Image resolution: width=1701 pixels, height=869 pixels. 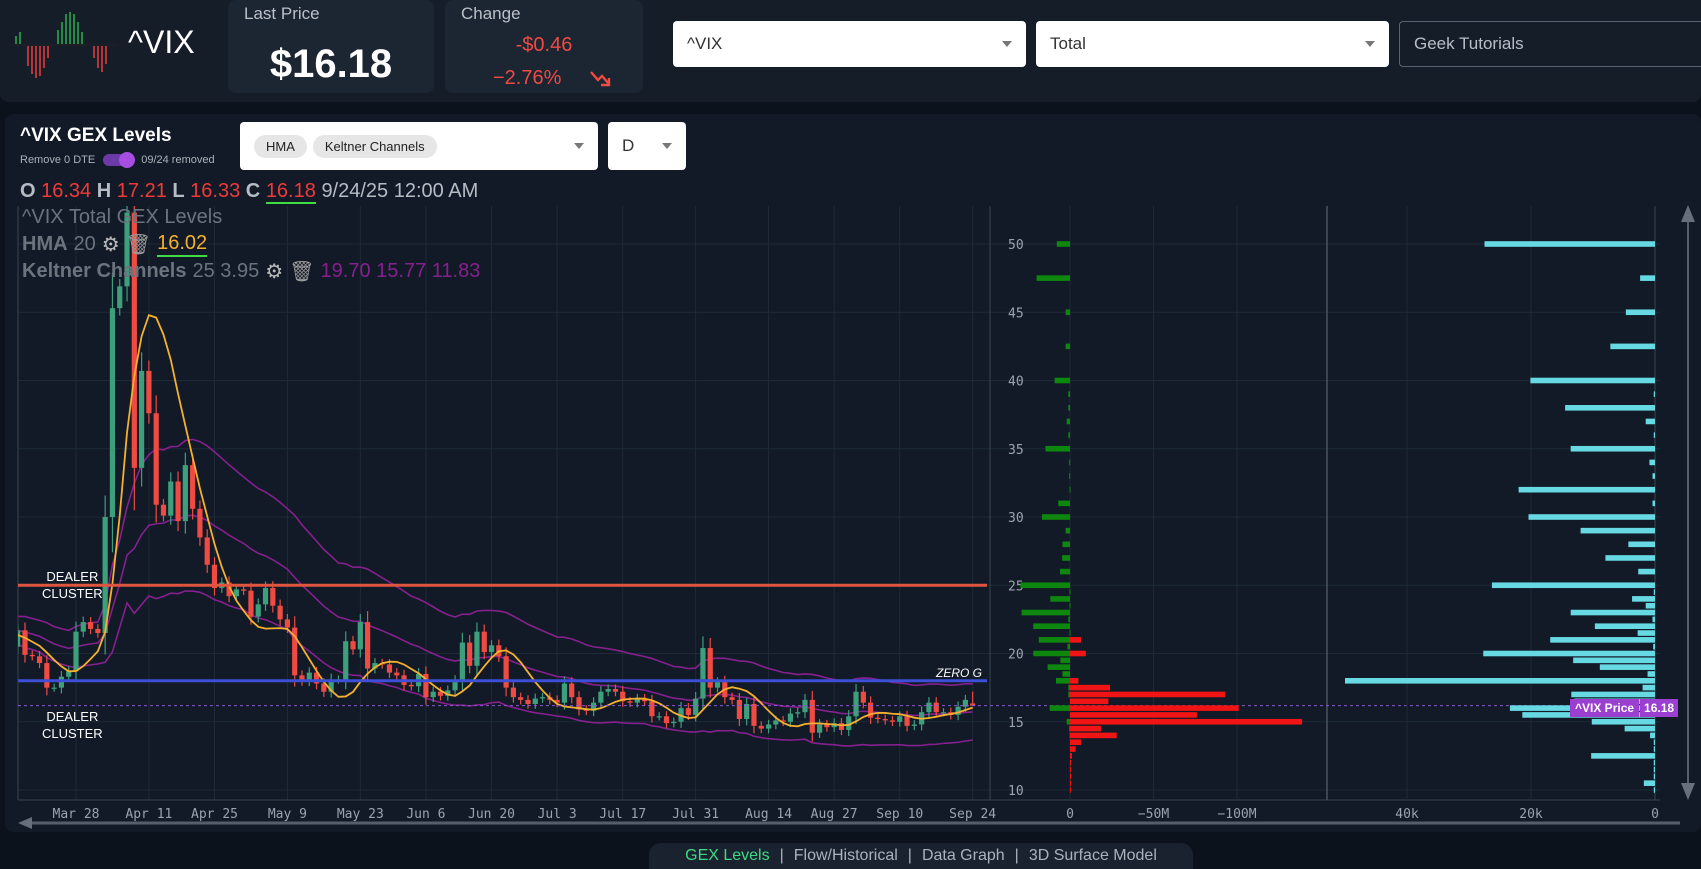 What do you see at coordinates (84, 244) in the screenshot?
I see `hma-period: 20` at bounding box center [84, 244].